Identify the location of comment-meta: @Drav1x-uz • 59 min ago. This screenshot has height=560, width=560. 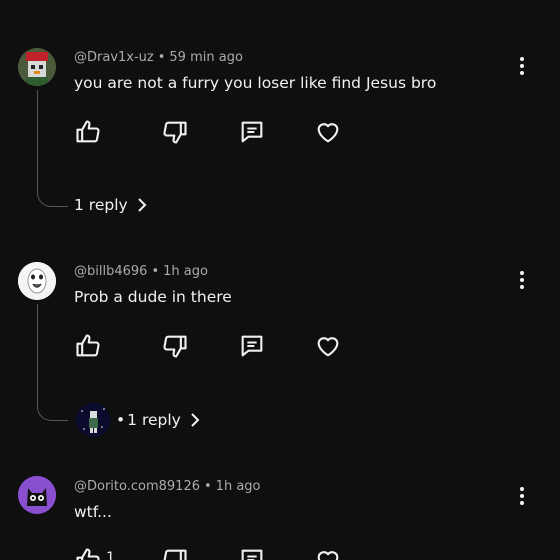
(158, 57).